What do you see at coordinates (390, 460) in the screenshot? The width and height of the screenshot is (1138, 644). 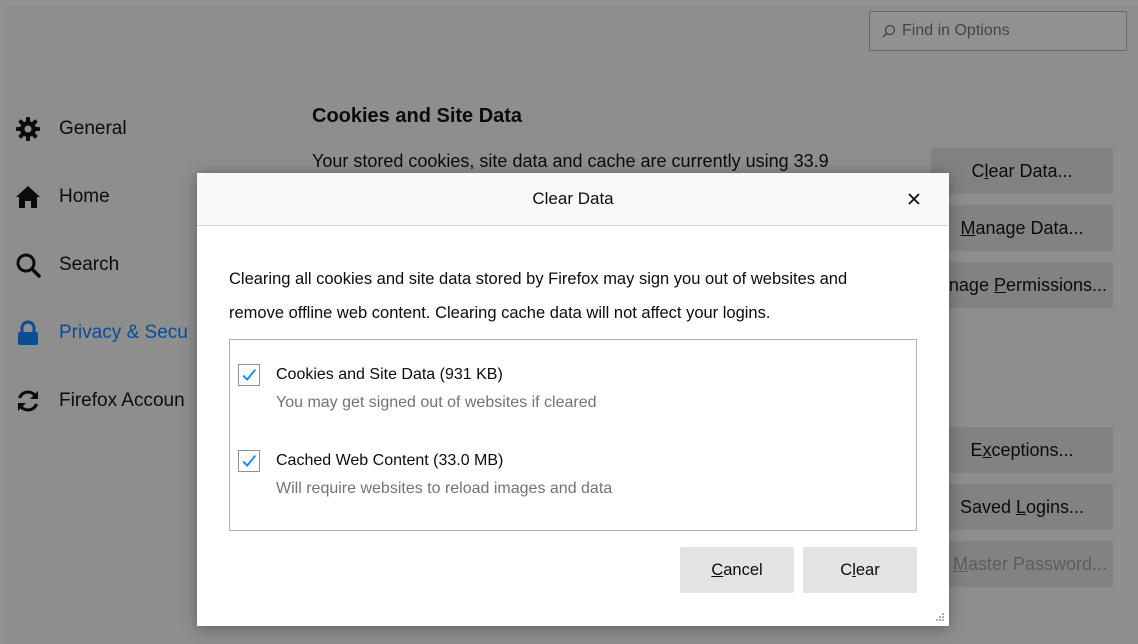 I see `option-label: Cached Web Content (33.0 MB)` at bounding box center [390, 460].